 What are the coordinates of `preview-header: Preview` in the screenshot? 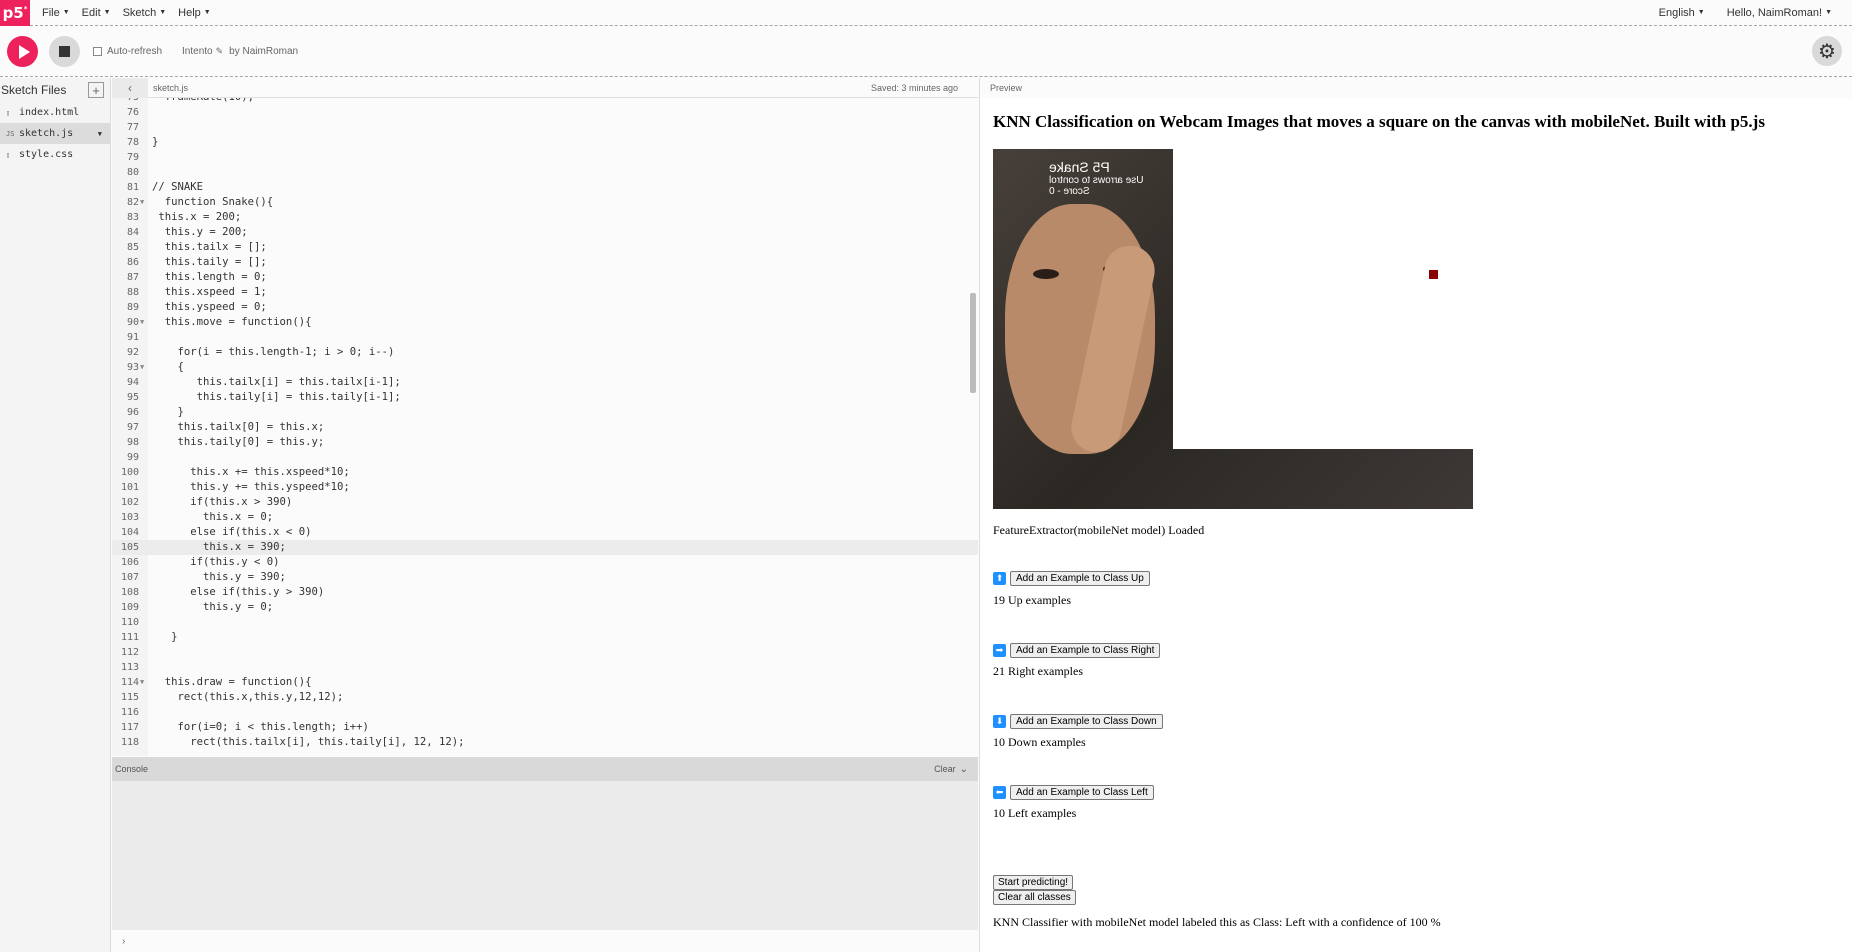 It's located at (1006, 88).